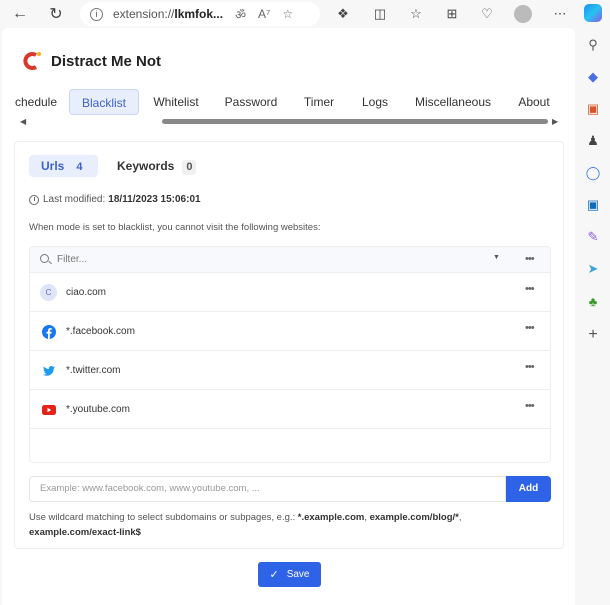 The height and width of the screenshot is (605, 610). What do you see at coordinates (331, 517) in the screenshot?
I see `hint-example: *.example.com` at bounding box center [331, 517].